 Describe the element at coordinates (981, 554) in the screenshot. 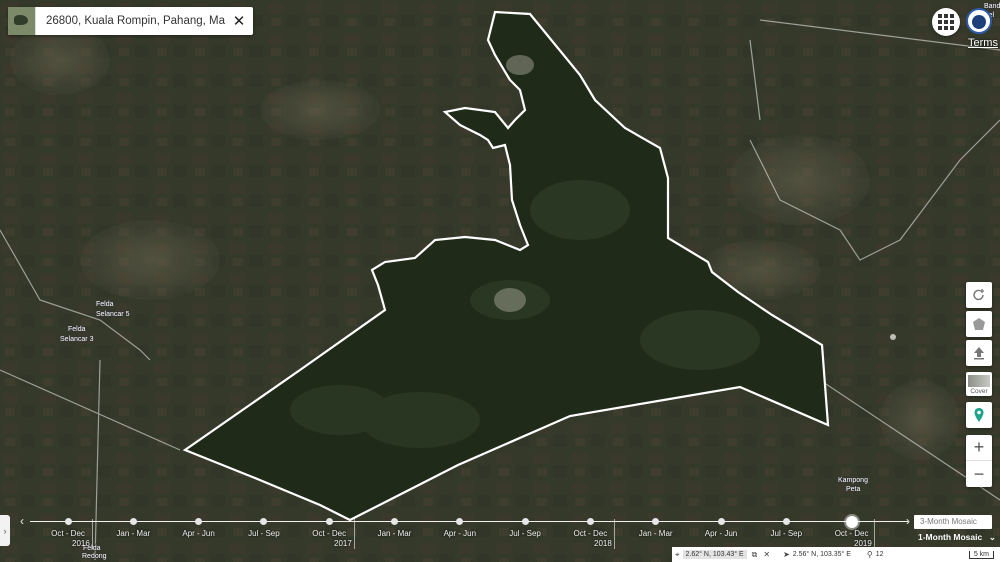

I see `scale-bar: 5 km` at that location.